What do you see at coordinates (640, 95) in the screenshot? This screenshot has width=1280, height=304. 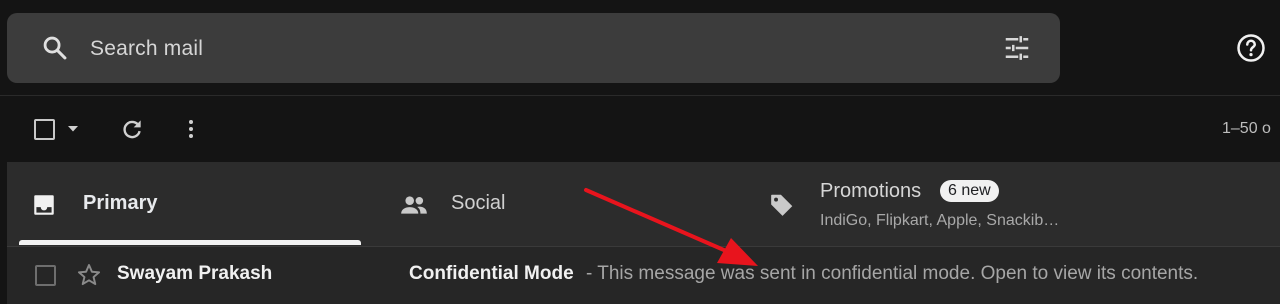 I see `header-divider` at bounding box center [640, 95].